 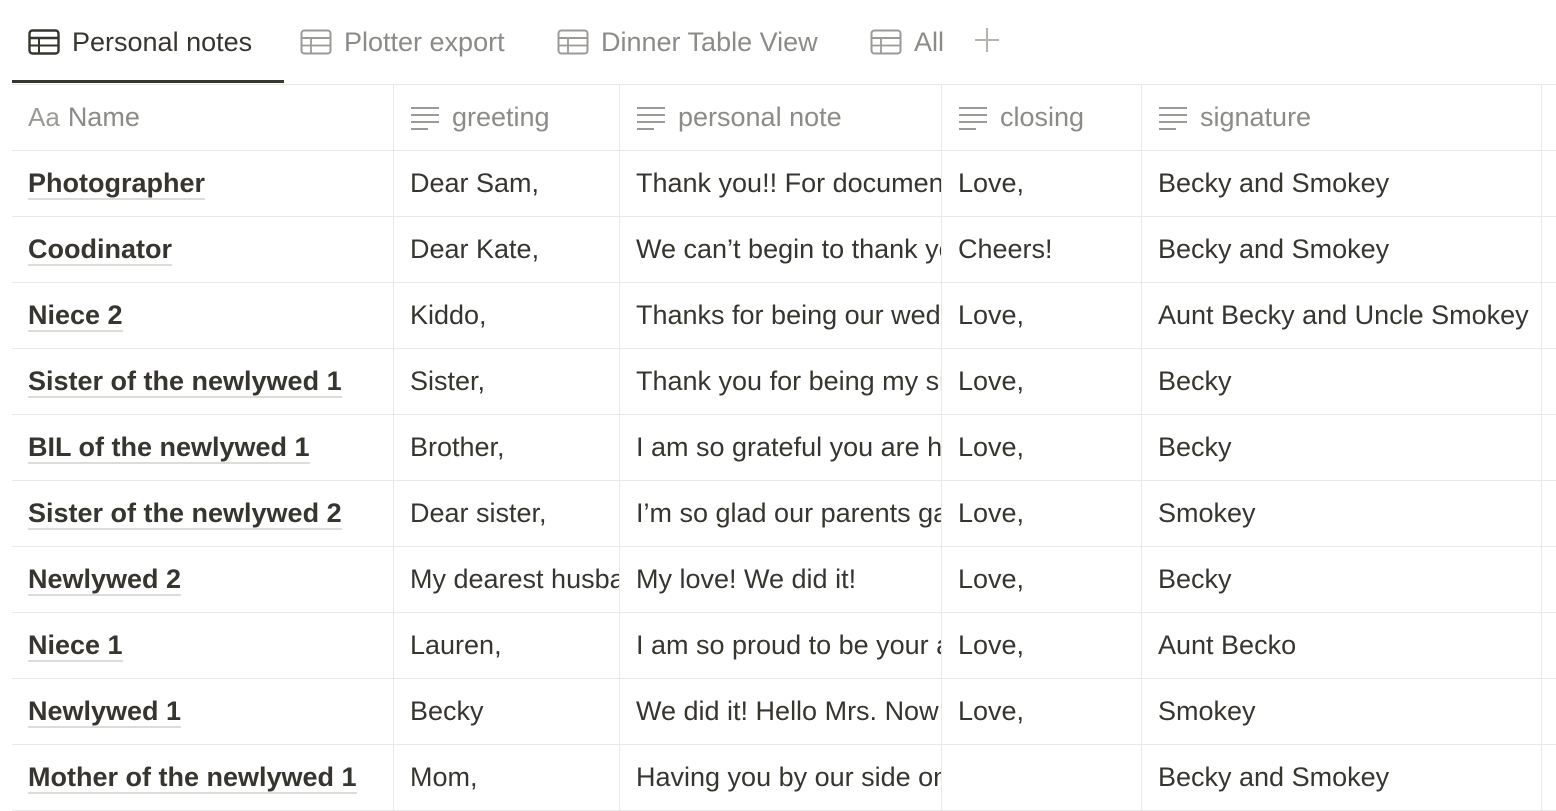 What do you see at coordinates (100, 250) in the screenshot?
I see `page-link: Coodinator` at bounding box center [100, 250].